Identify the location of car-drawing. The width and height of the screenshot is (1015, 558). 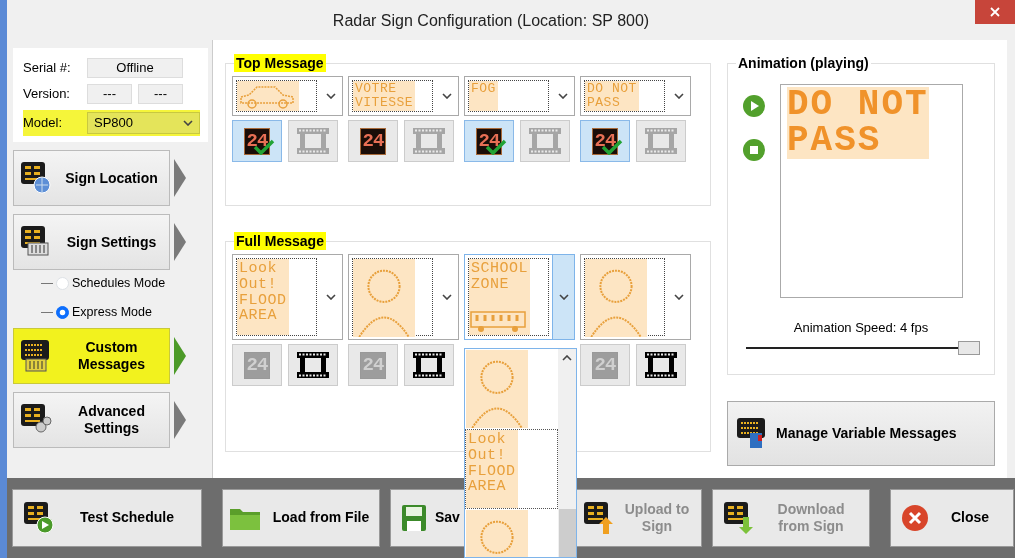
(268, 96).